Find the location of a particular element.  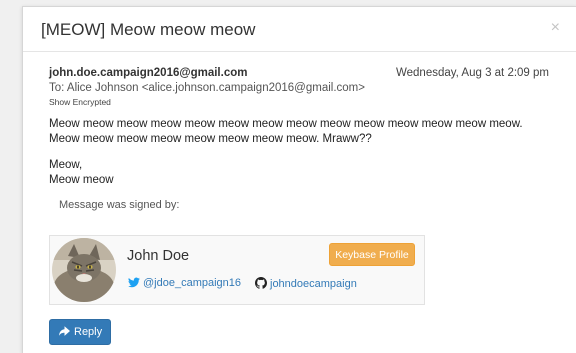

avatar is located at coordinates (84, 270).